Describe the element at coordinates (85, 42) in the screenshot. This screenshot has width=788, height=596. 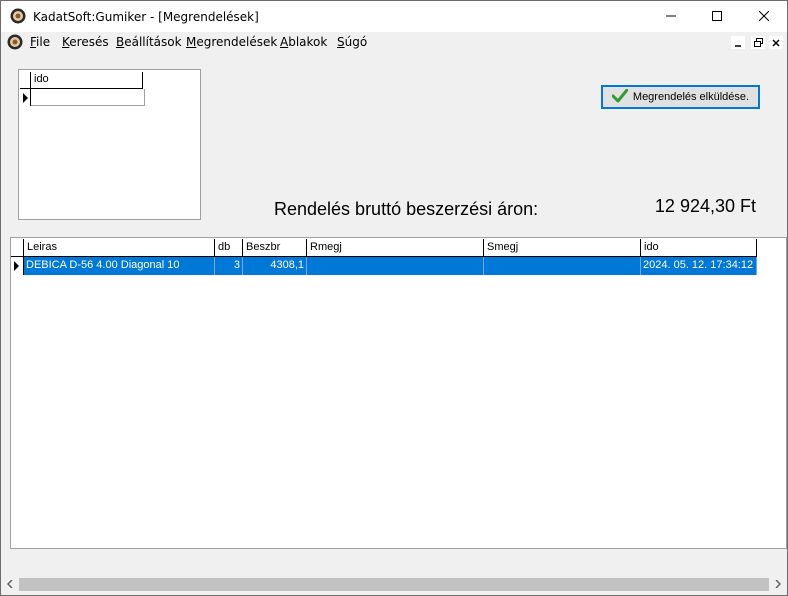
I see `menu-kereses: Keresés` at that location.